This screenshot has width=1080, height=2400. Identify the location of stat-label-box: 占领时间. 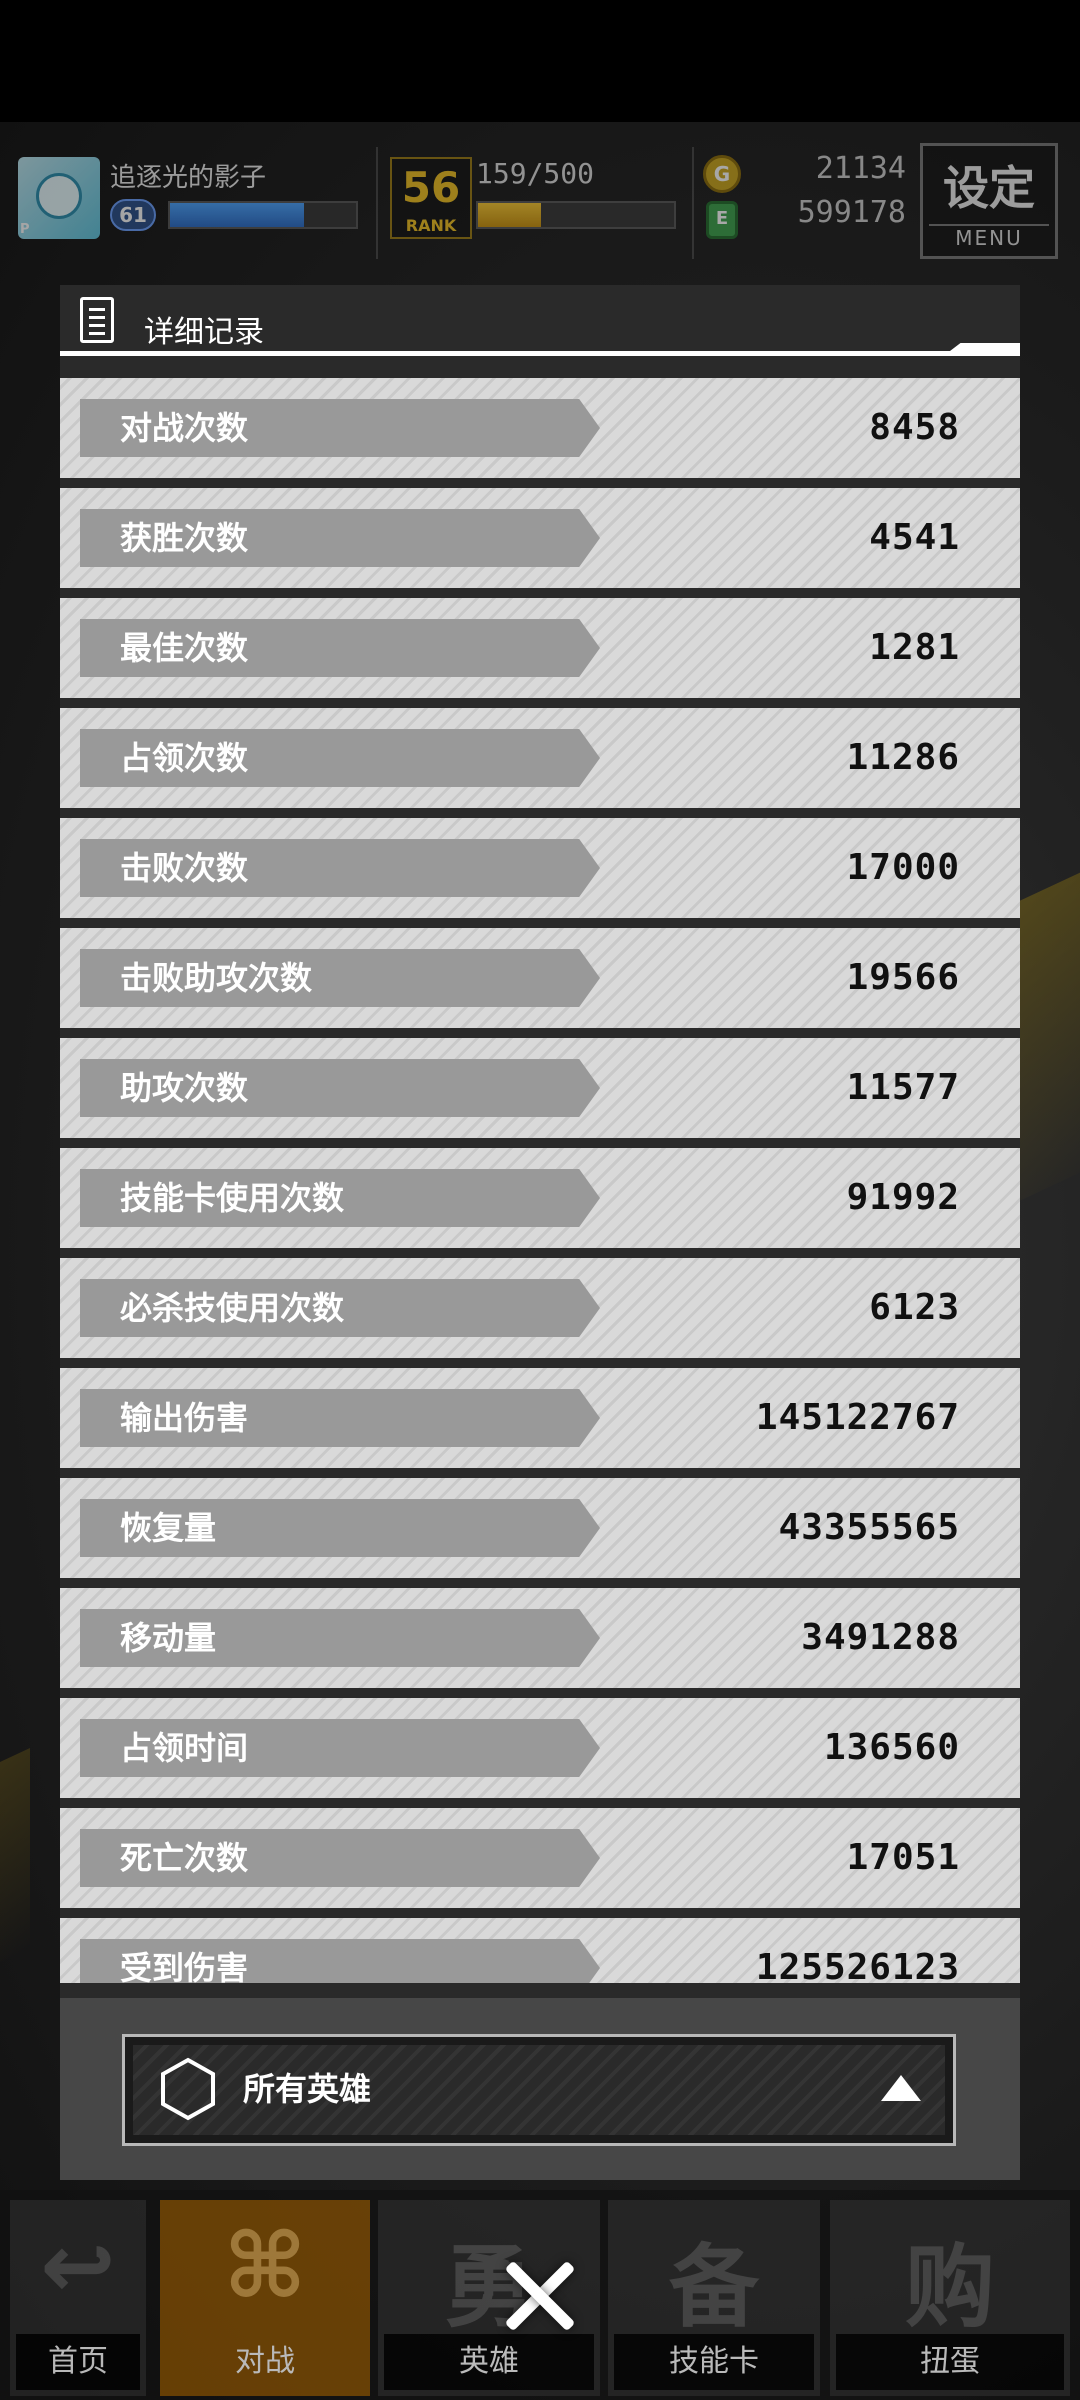
(340, 1748).